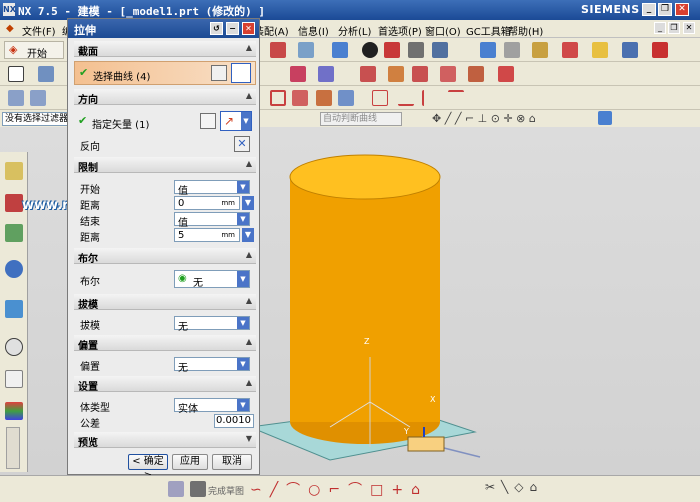  What do you see at coordinates (14, 379) in the screenshot?
I see `system-materials-icon` at bounding box center [14, 379].